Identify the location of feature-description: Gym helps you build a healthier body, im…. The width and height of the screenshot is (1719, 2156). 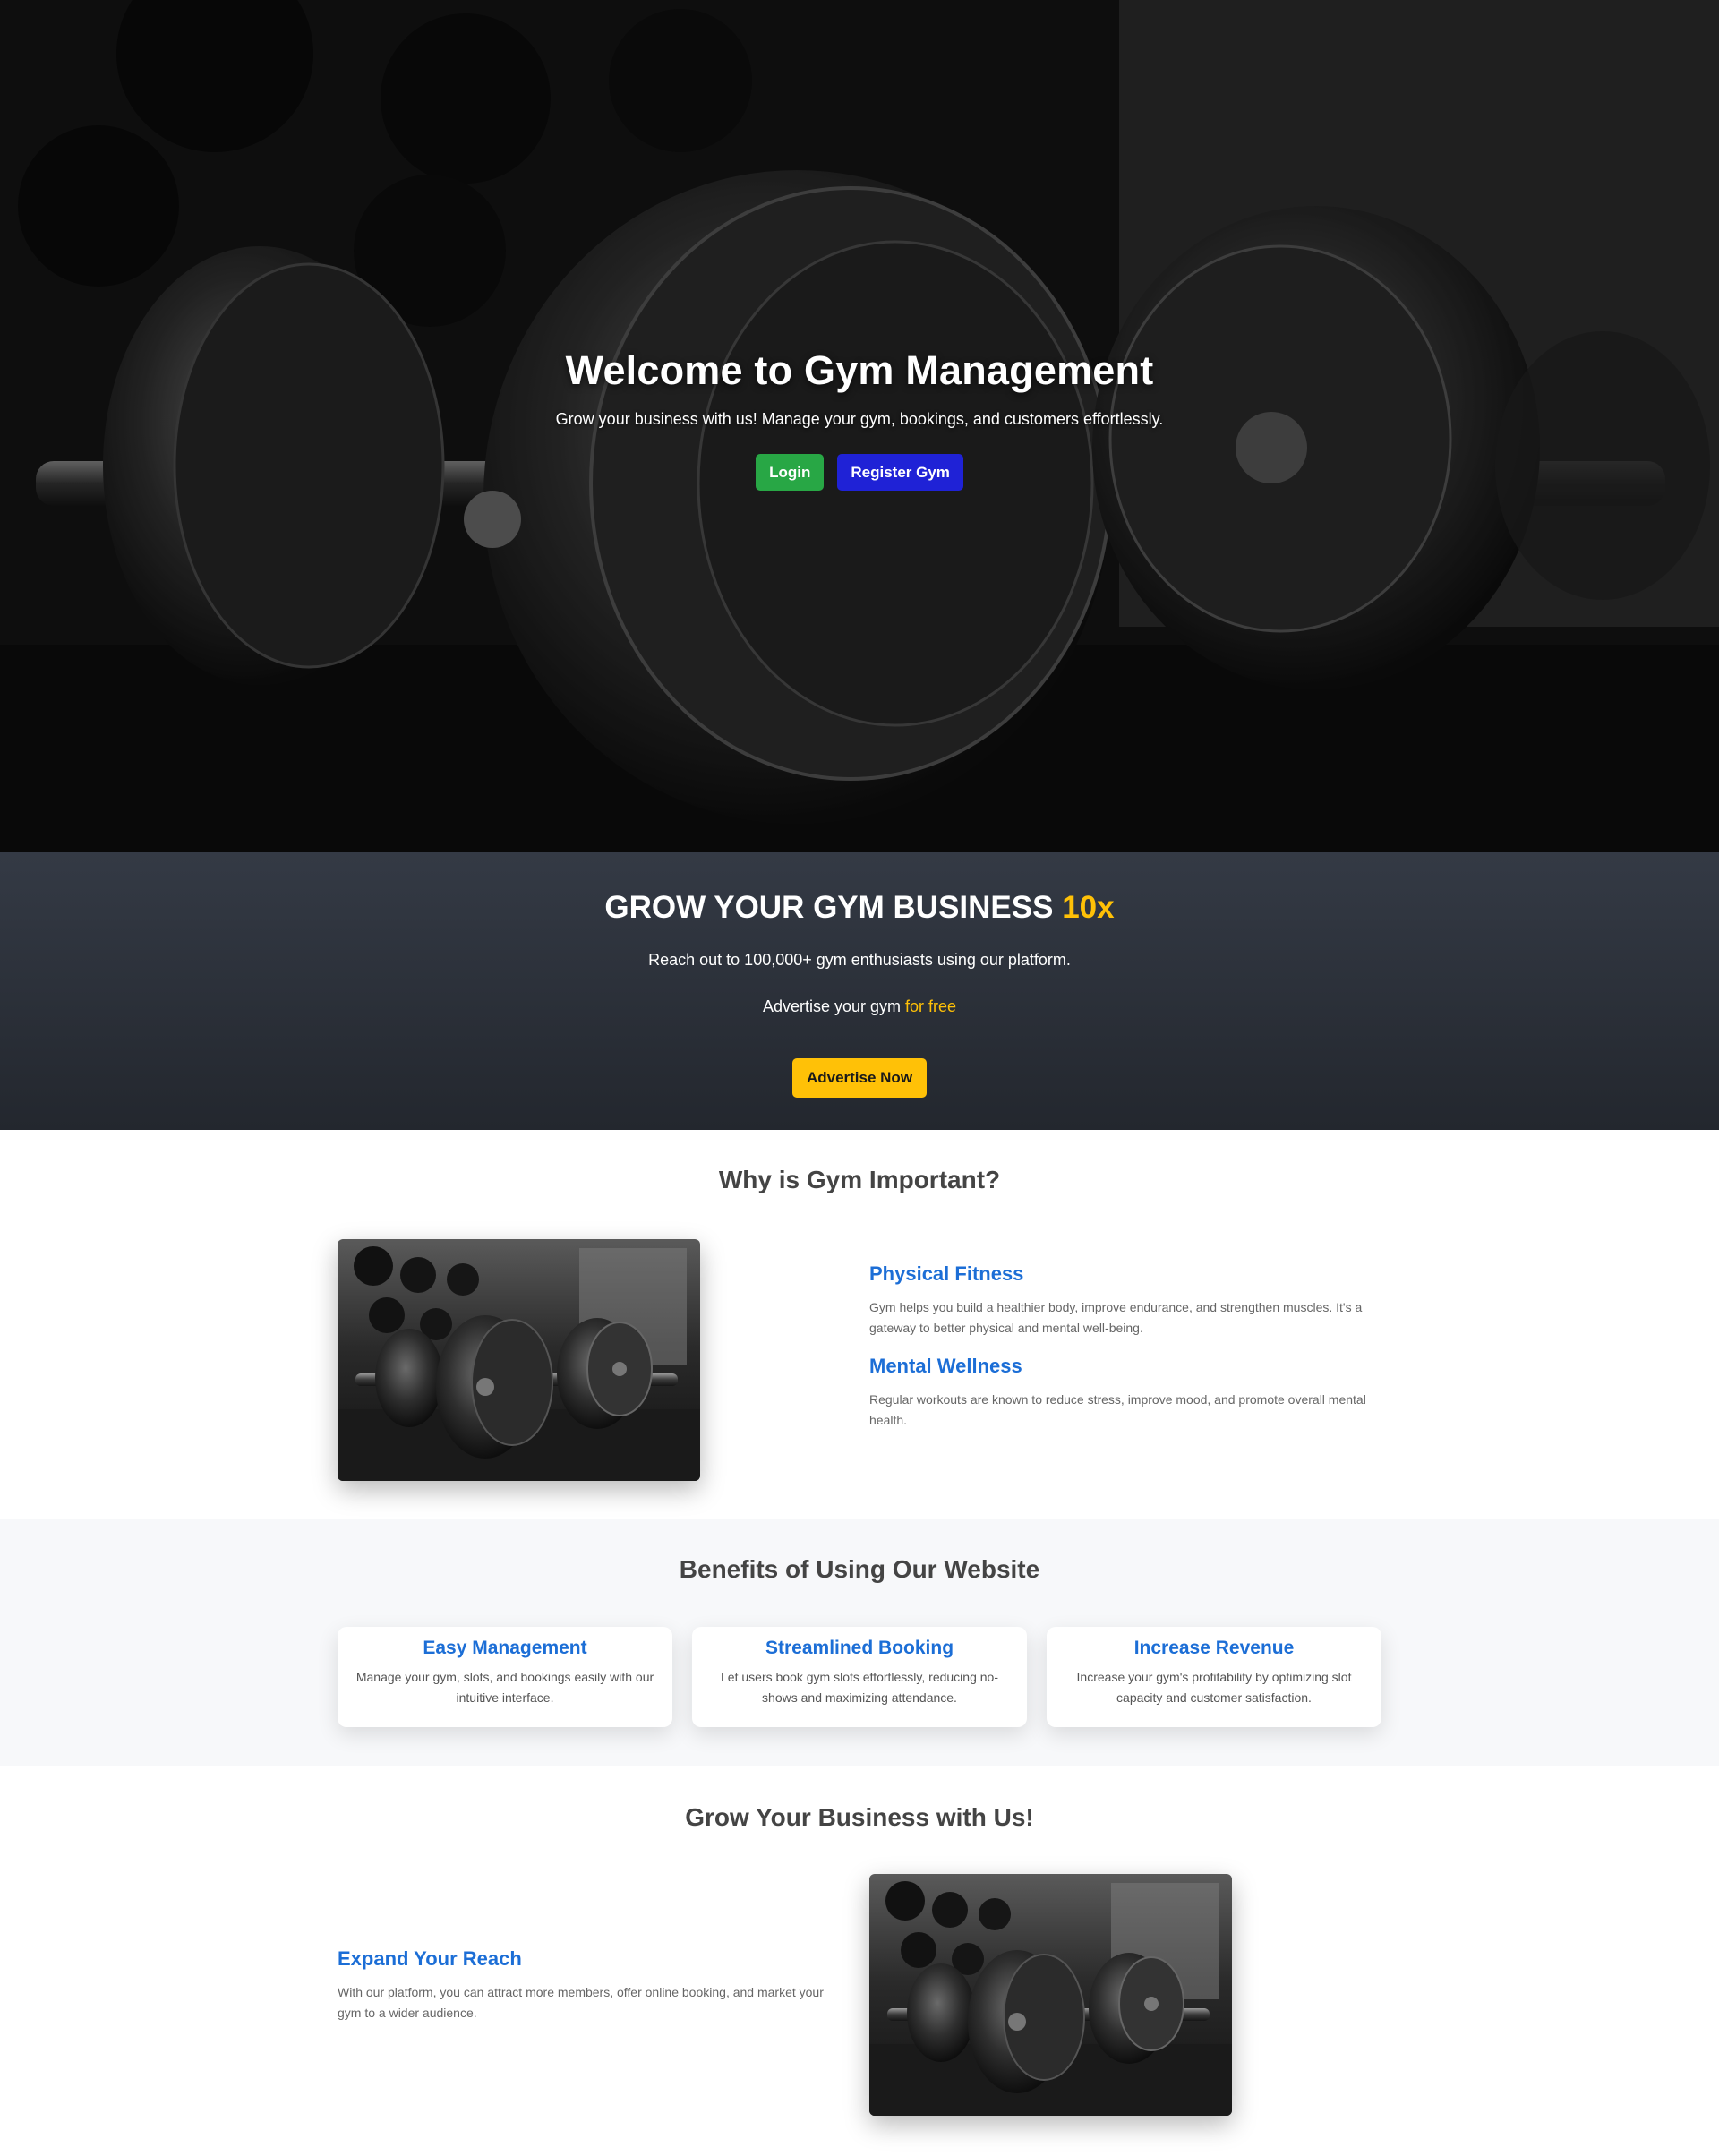
(1116, 1317).